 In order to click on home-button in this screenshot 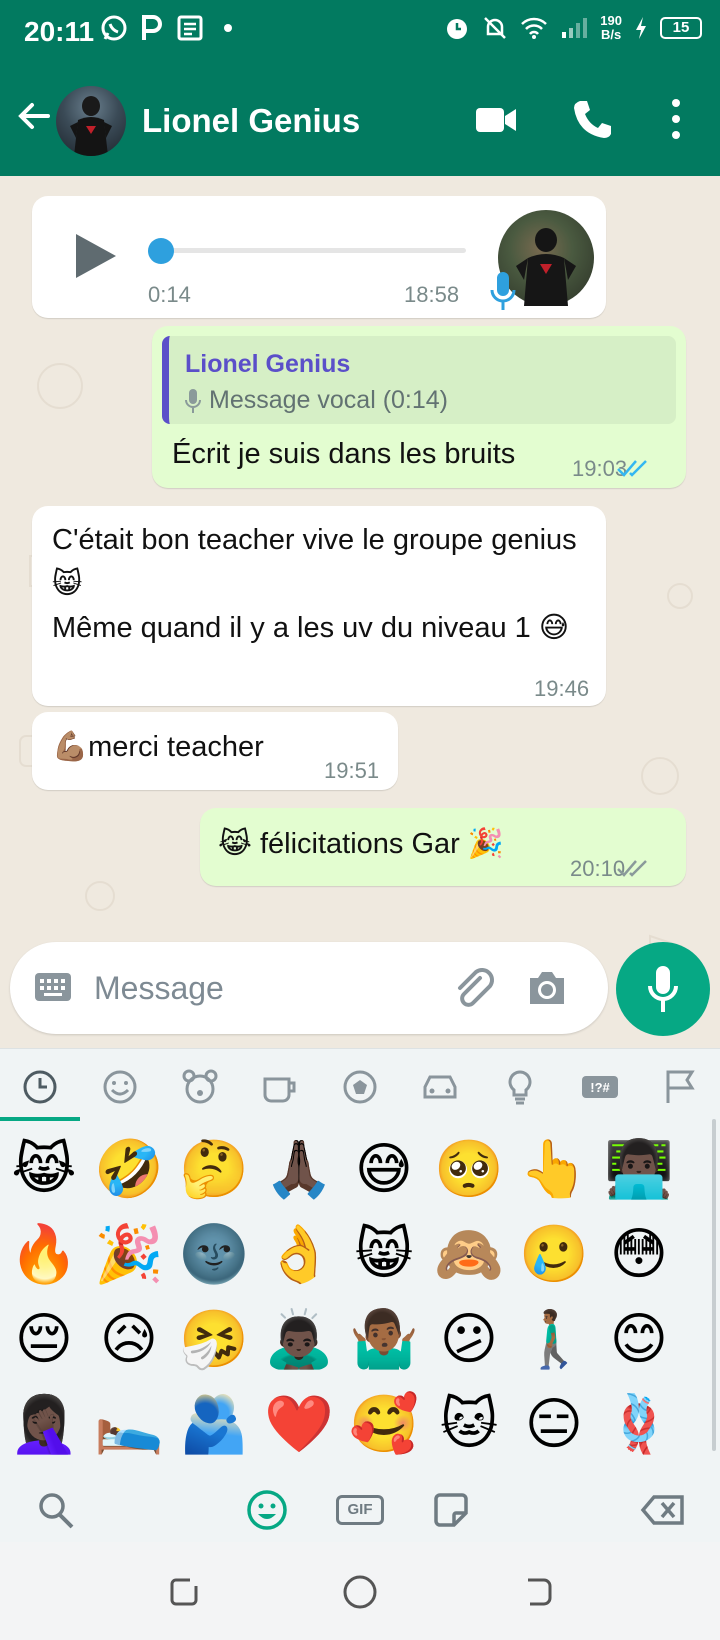, I will do `click(360, 1592)`.